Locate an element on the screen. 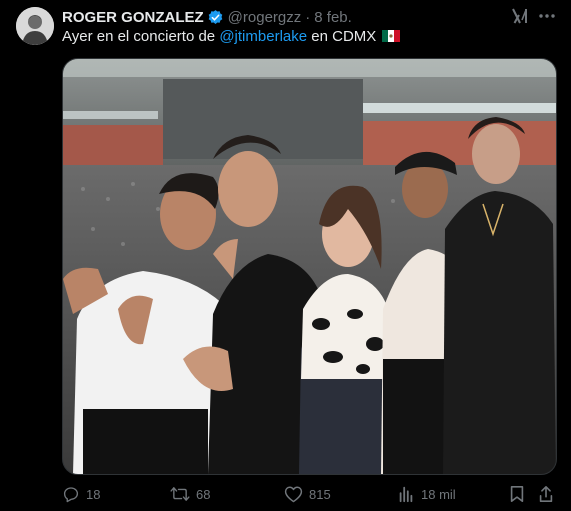  share-icon is located at coordinates (546, 494).